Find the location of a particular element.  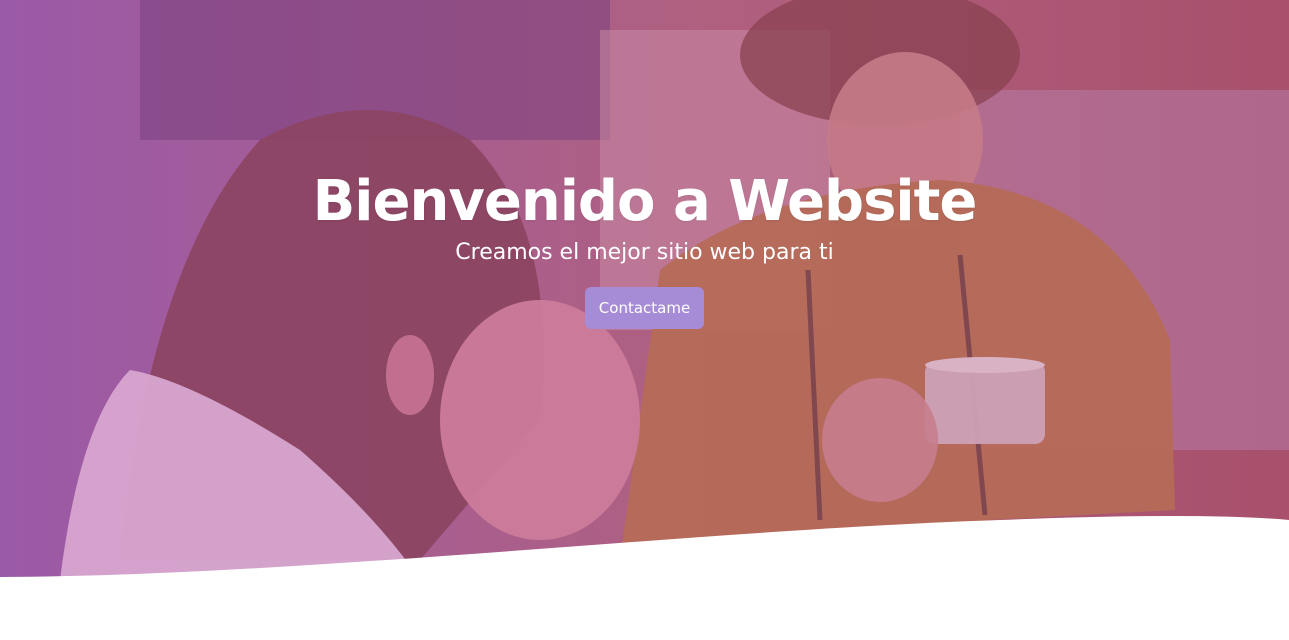

contact-button: Contactame is located at coordinates (644, 308).